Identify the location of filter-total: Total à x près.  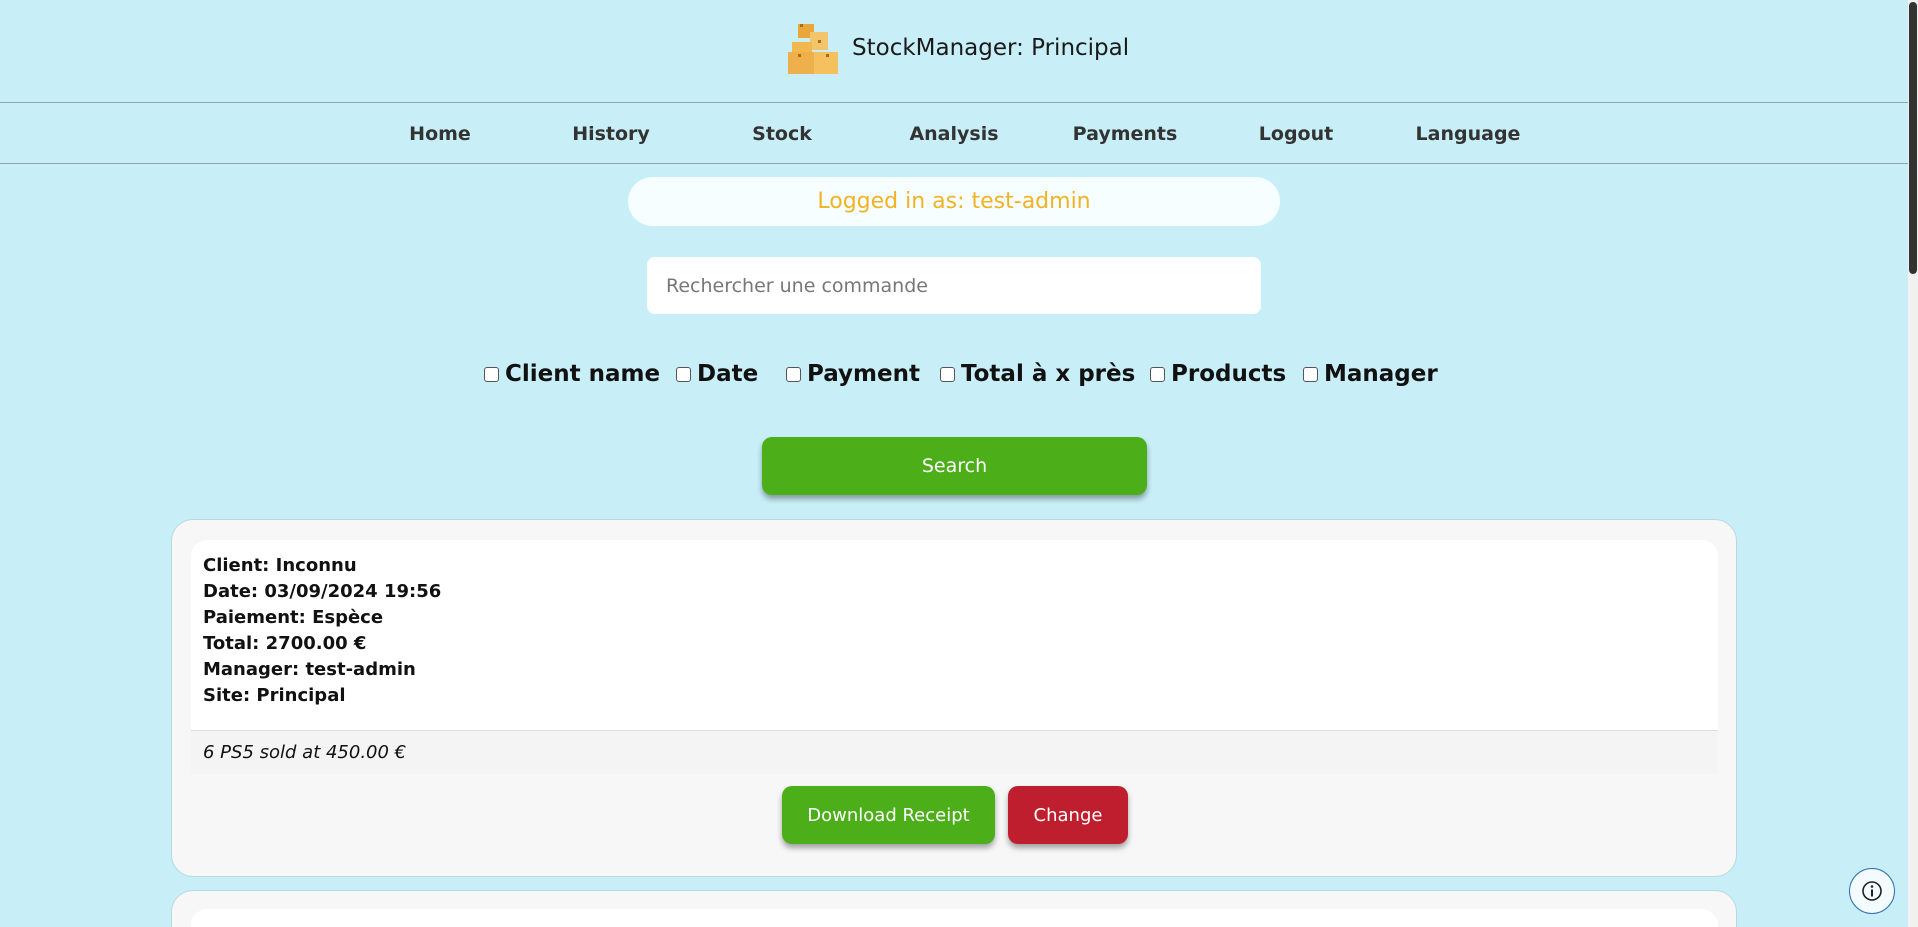
(1037, 374).